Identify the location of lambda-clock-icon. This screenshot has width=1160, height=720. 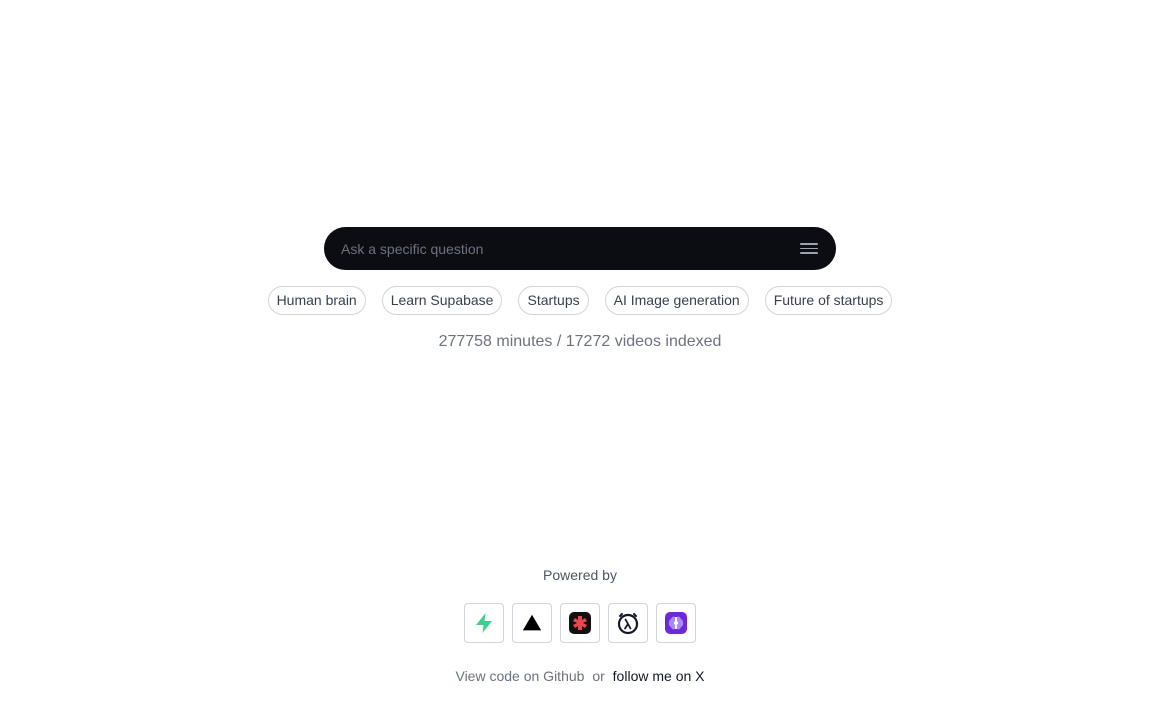
(628, 624).